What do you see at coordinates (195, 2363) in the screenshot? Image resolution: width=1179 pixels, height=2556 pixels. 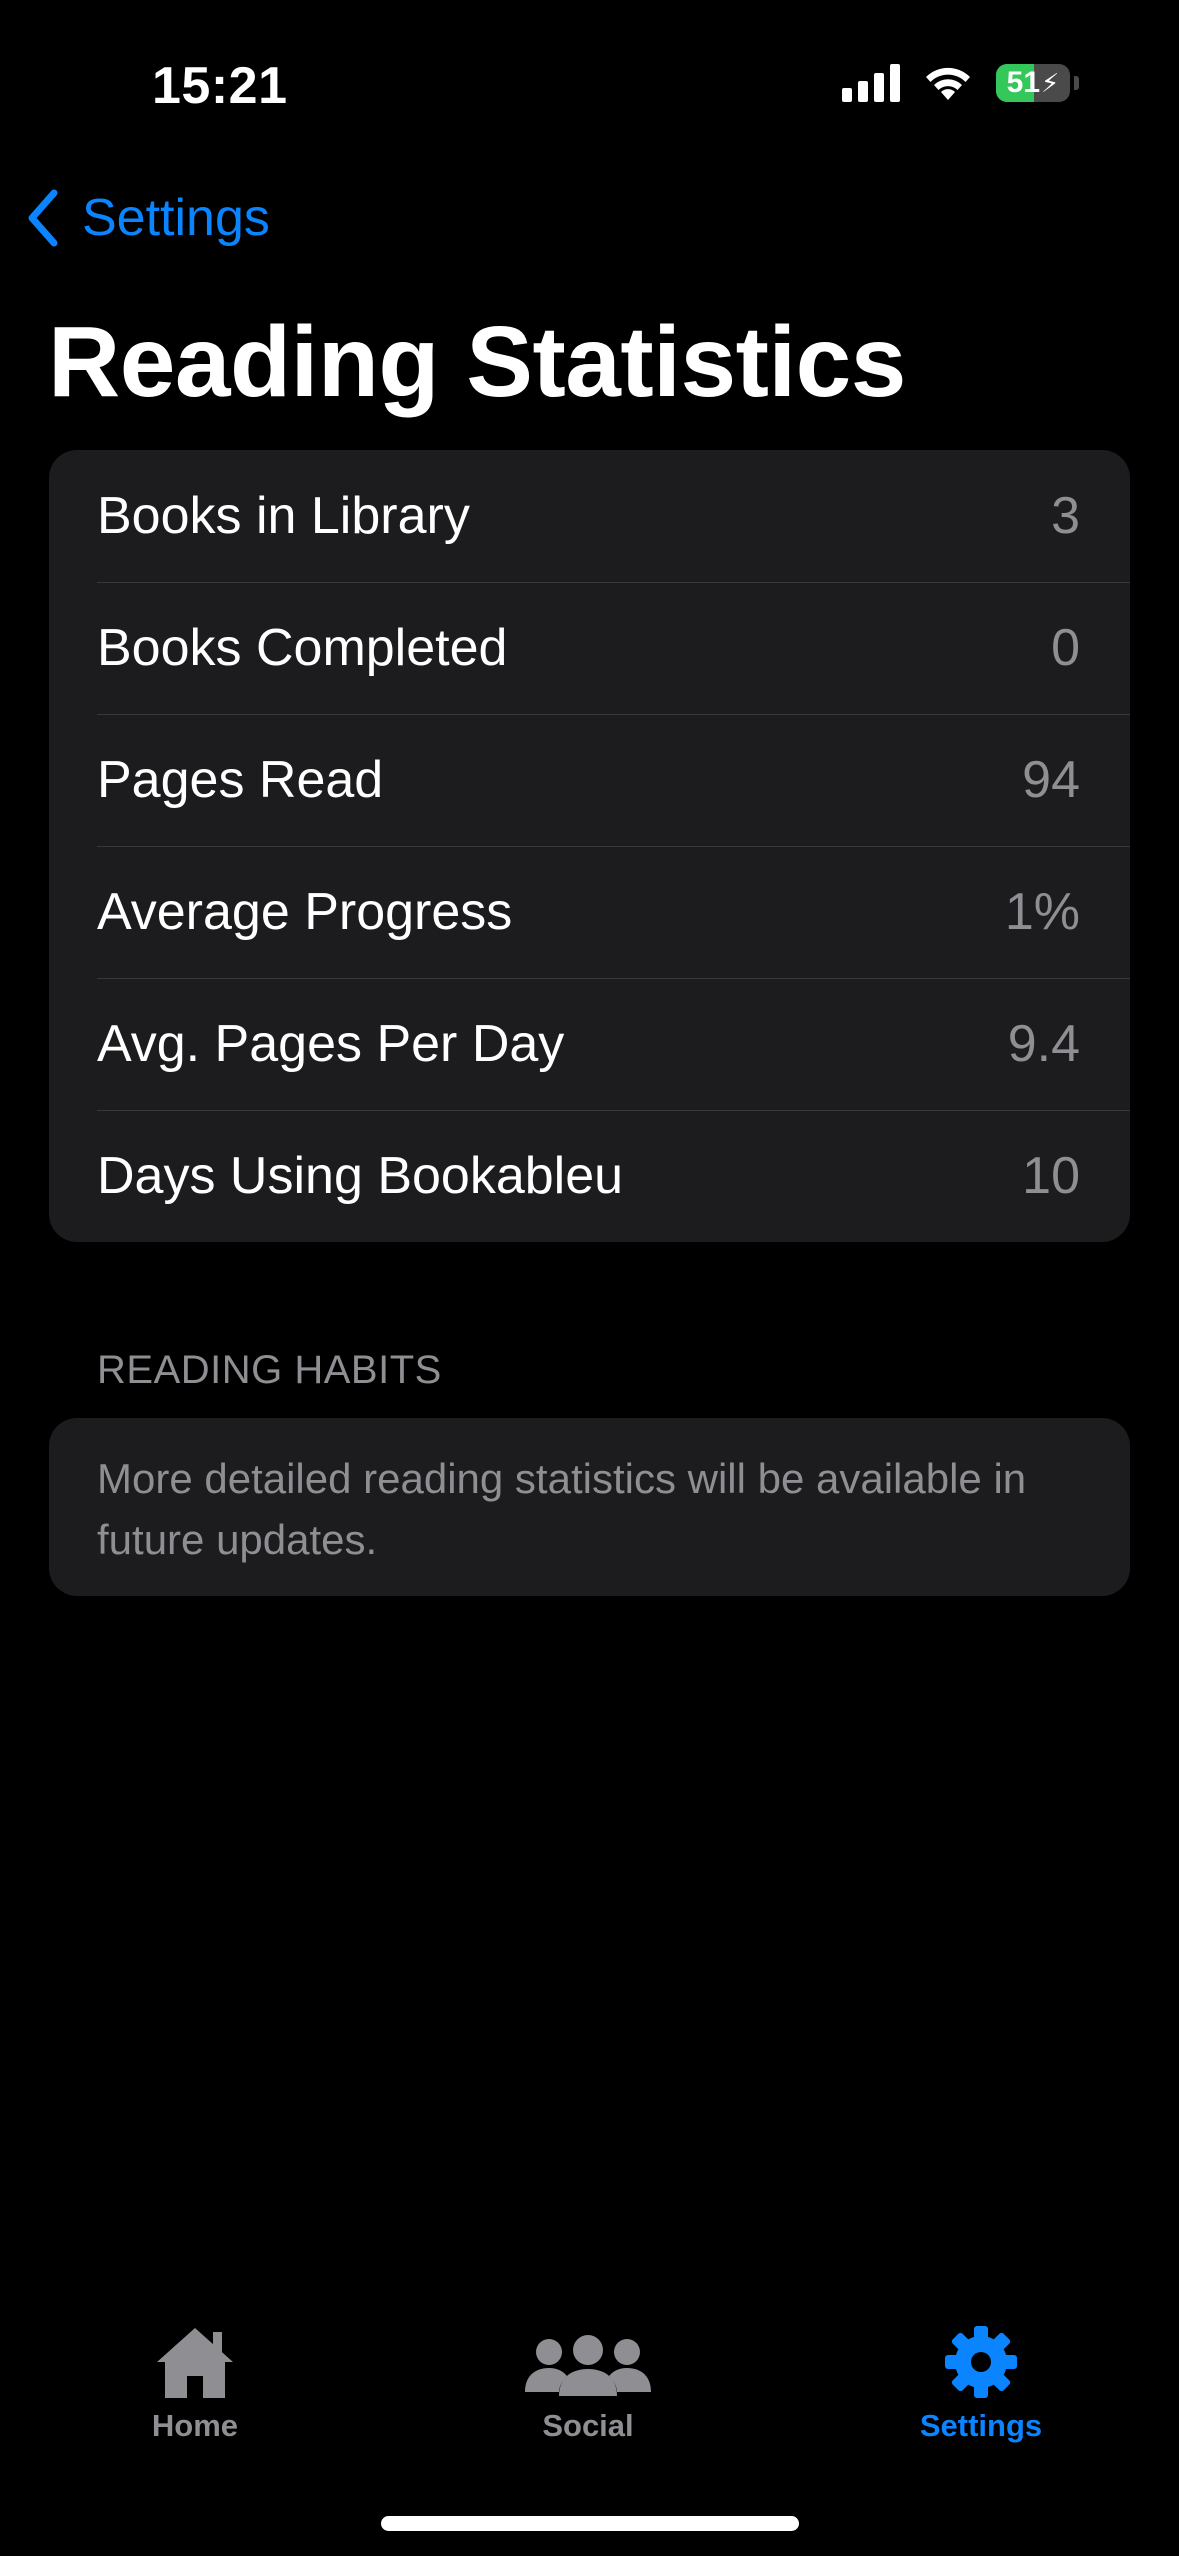 I see `house-icon` at bounding box center [195, 2363].